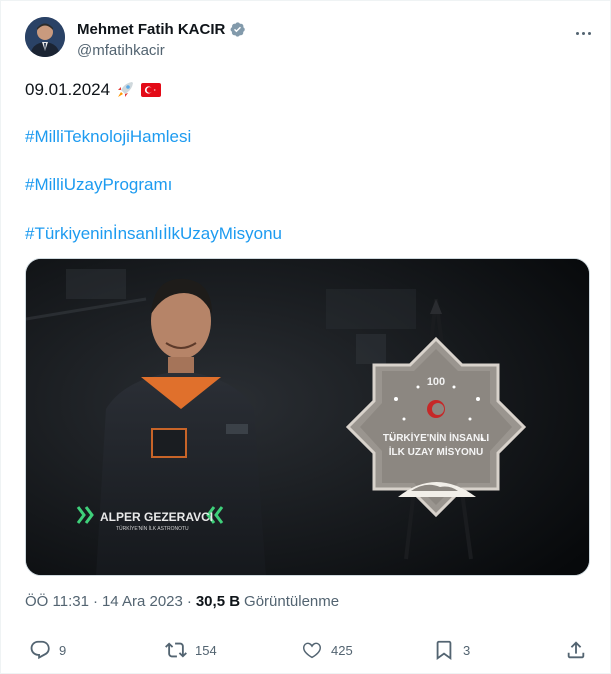 The width and height of the screenshot is (611, 674). I want to click on like-button: 425, so click(327, 650).